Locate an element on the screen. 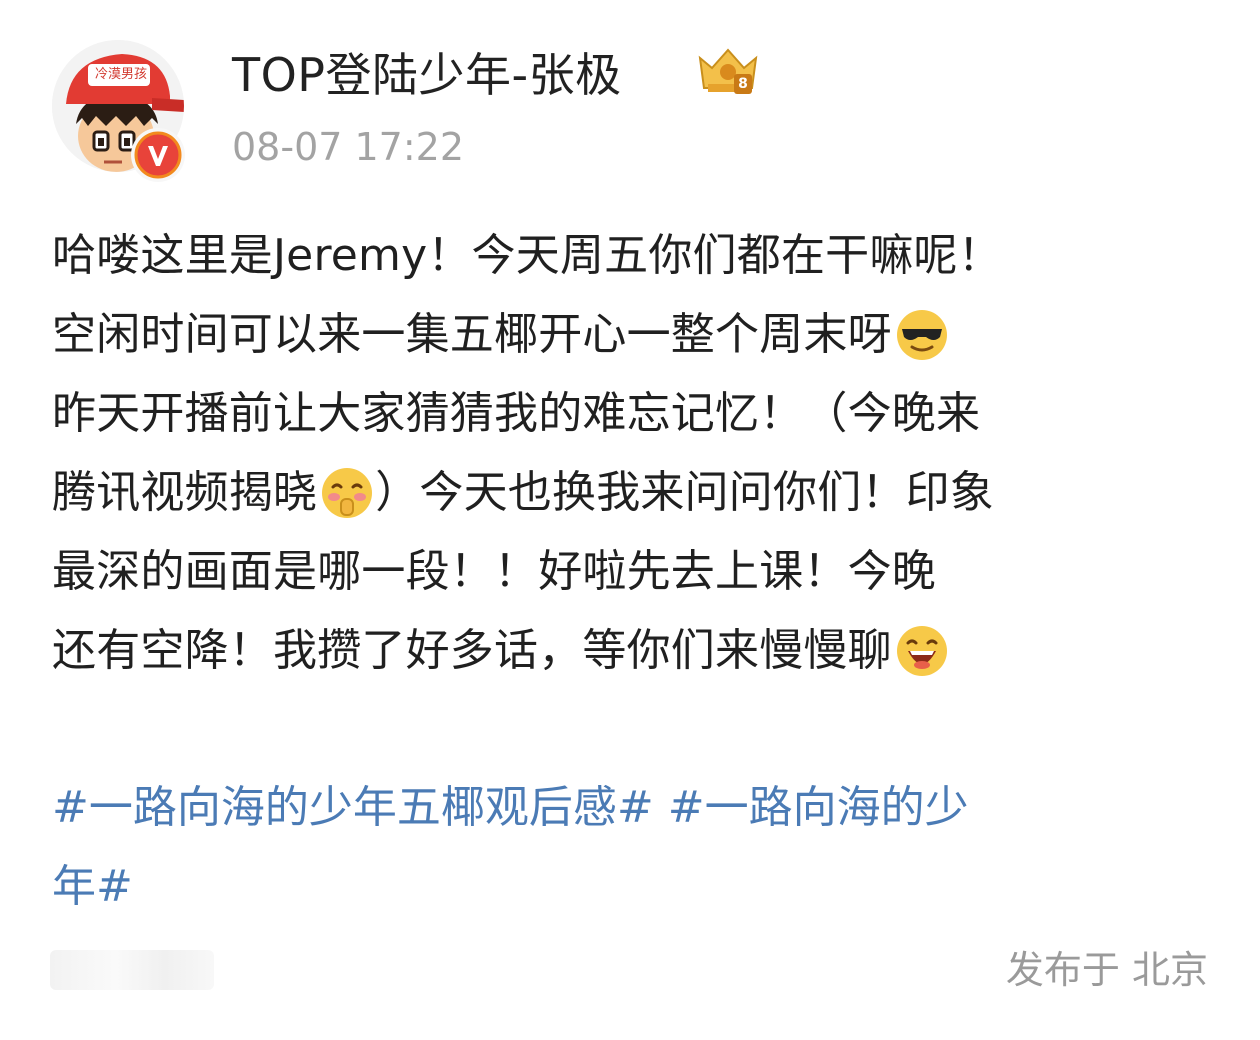 This screenshot has width=1260, height=1040. post-body-line: 还有空降！我攒了好多话，等你们来慢慢聊 is located at coordinates (637, 650).